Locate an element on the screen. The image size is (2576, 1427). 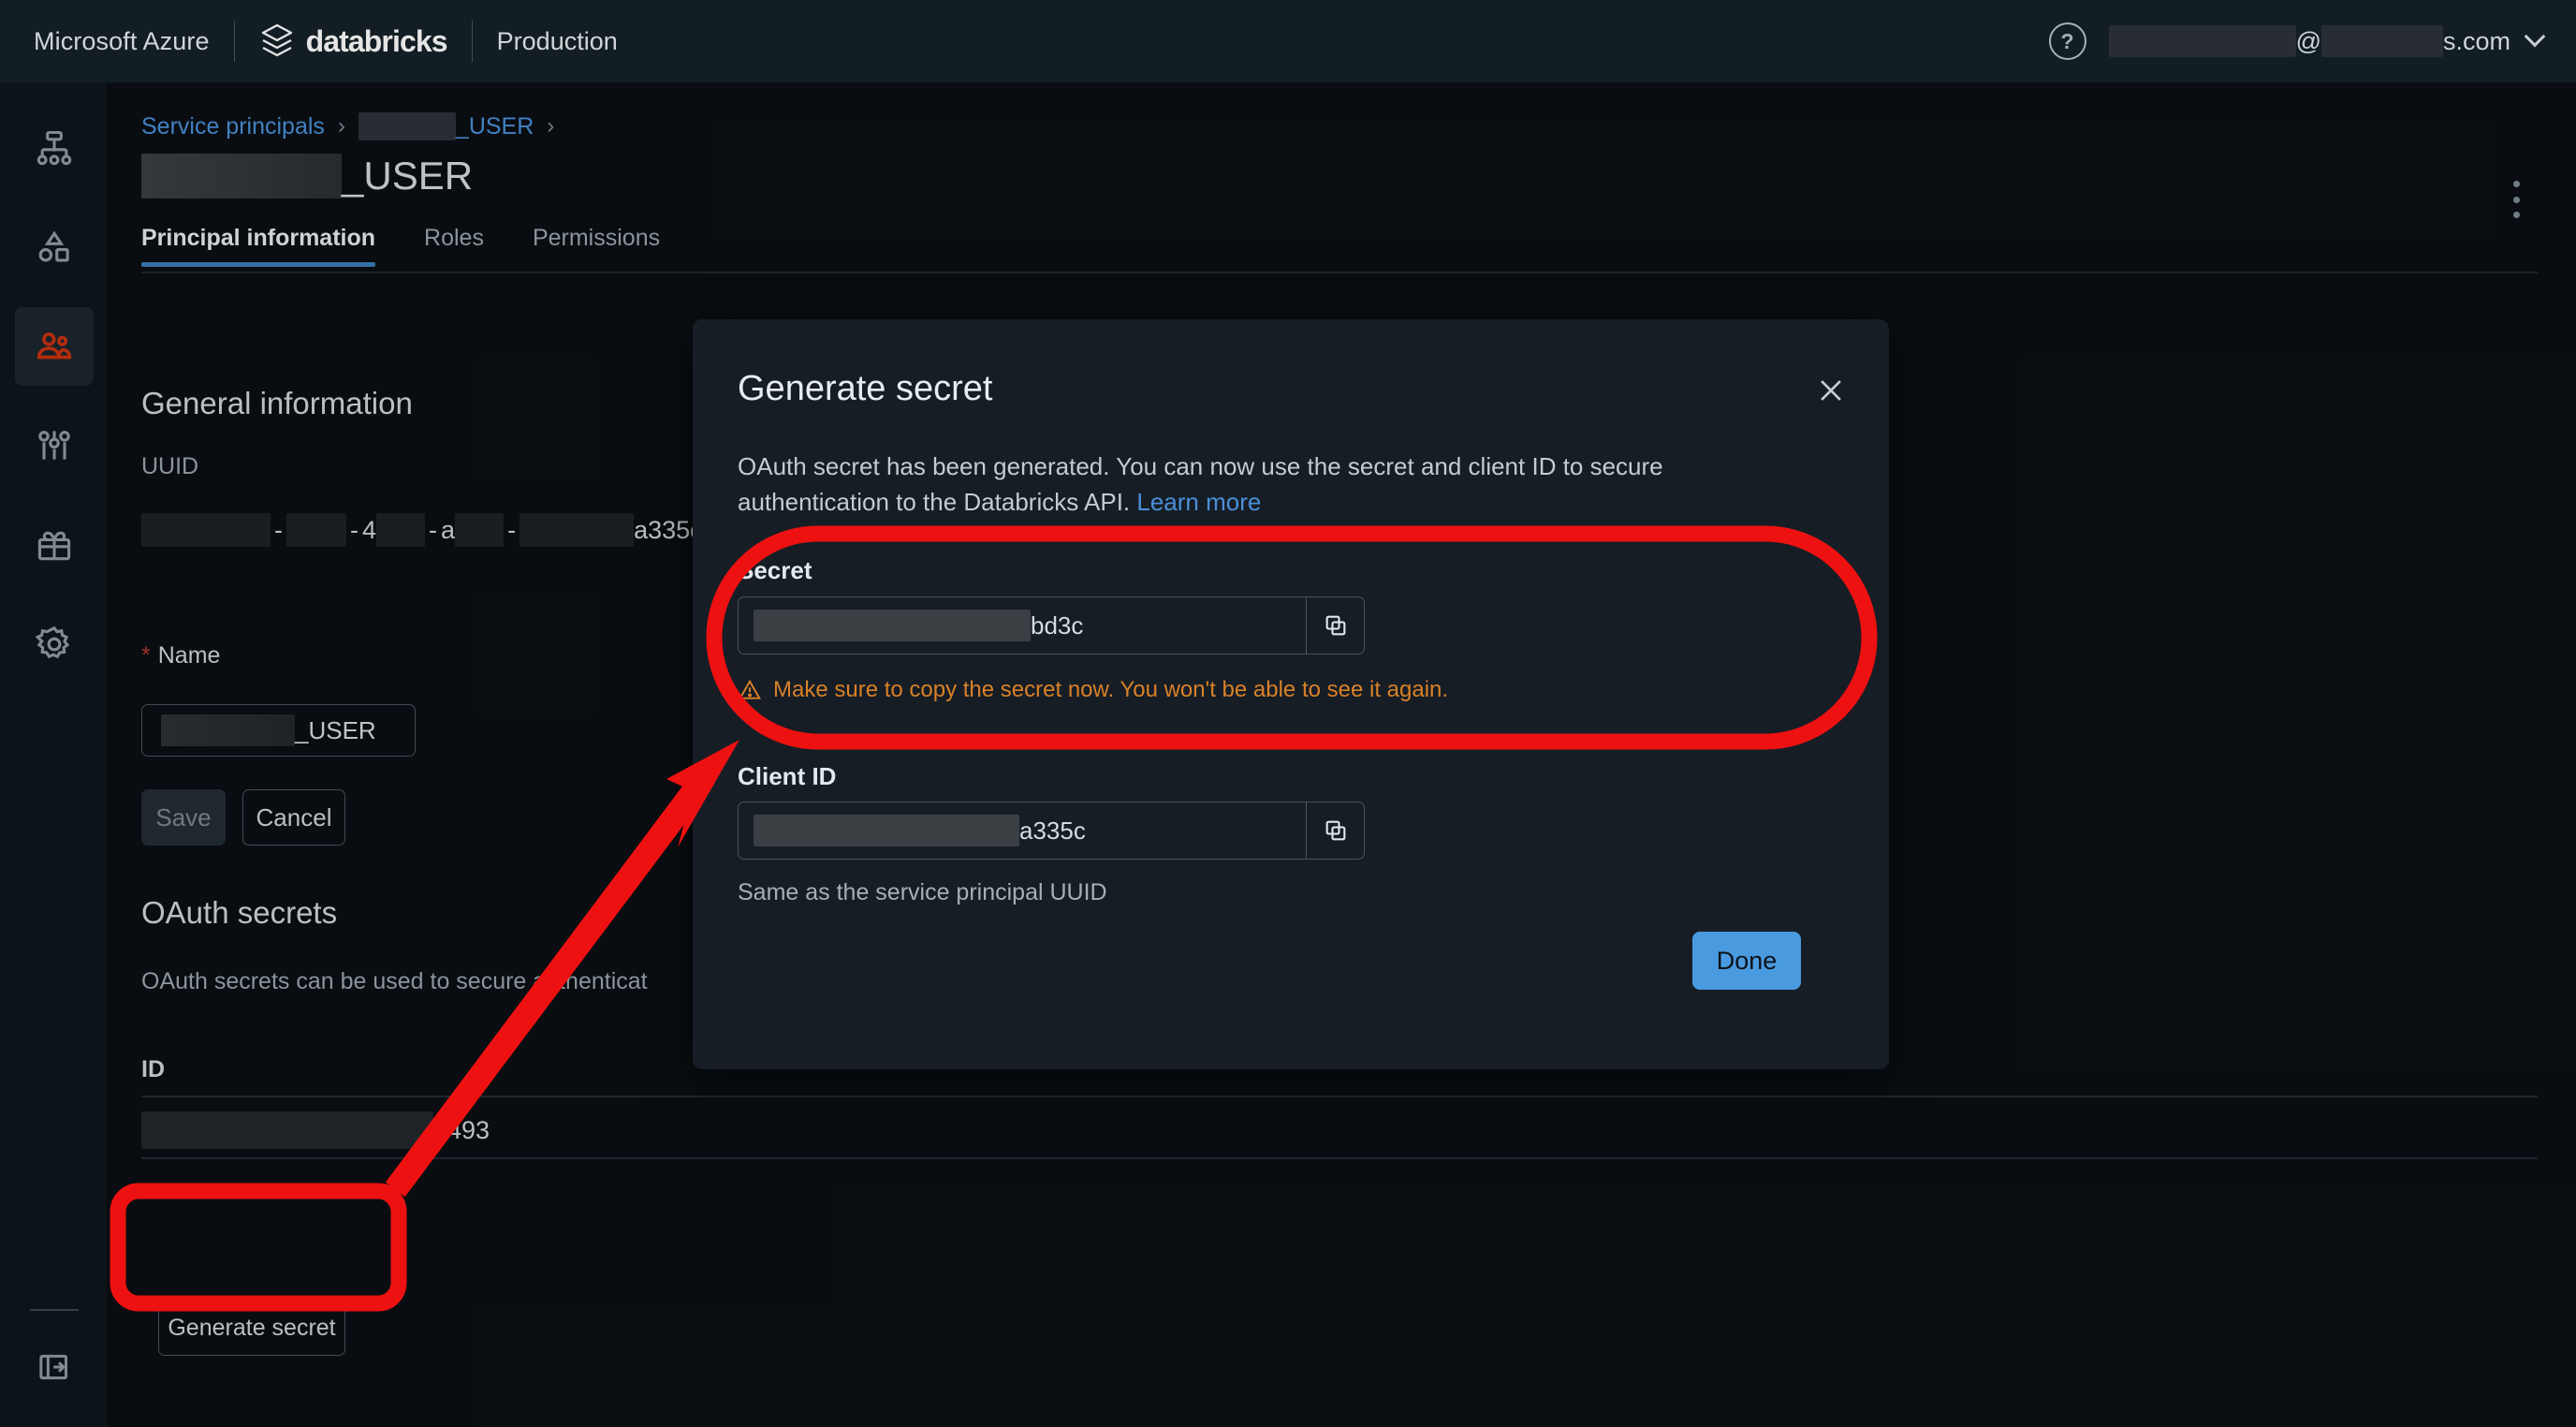
close-icon is located at coordinates (1831, 390).